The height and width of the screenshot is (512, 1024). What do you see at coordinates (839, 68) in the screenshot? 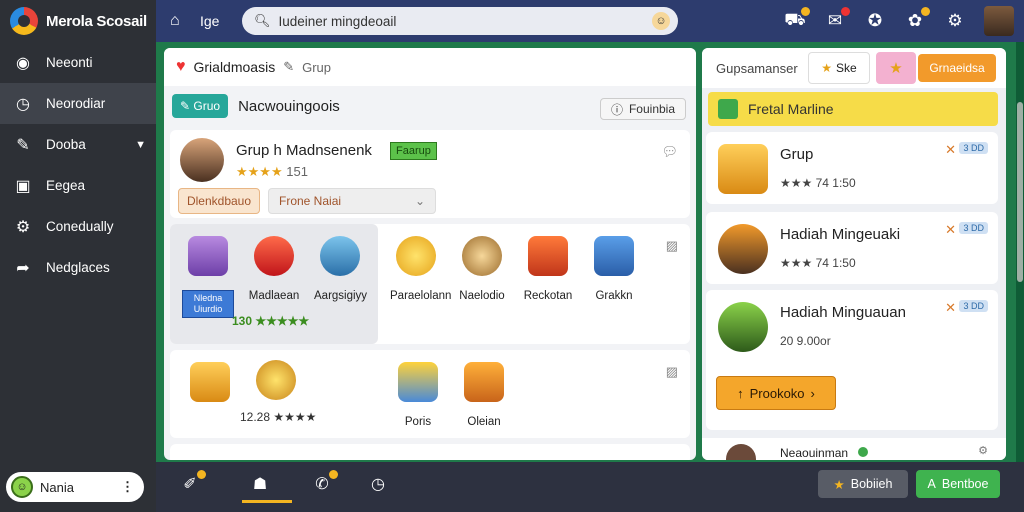
I see `tab-sale: ★ Ske` at bounding box center [839, 68].